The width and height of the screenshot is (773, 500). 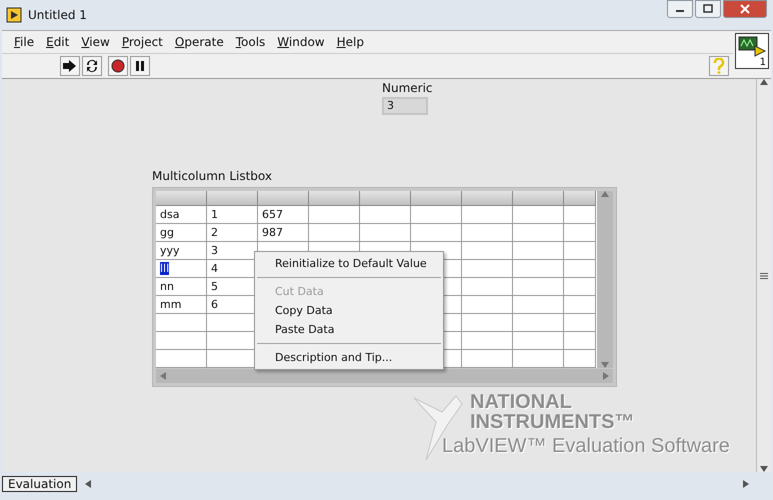 What do you see at coordinates (181, 251) in the screenshot?
I see `table-cell: yyy` at bounding box center [181, 251].